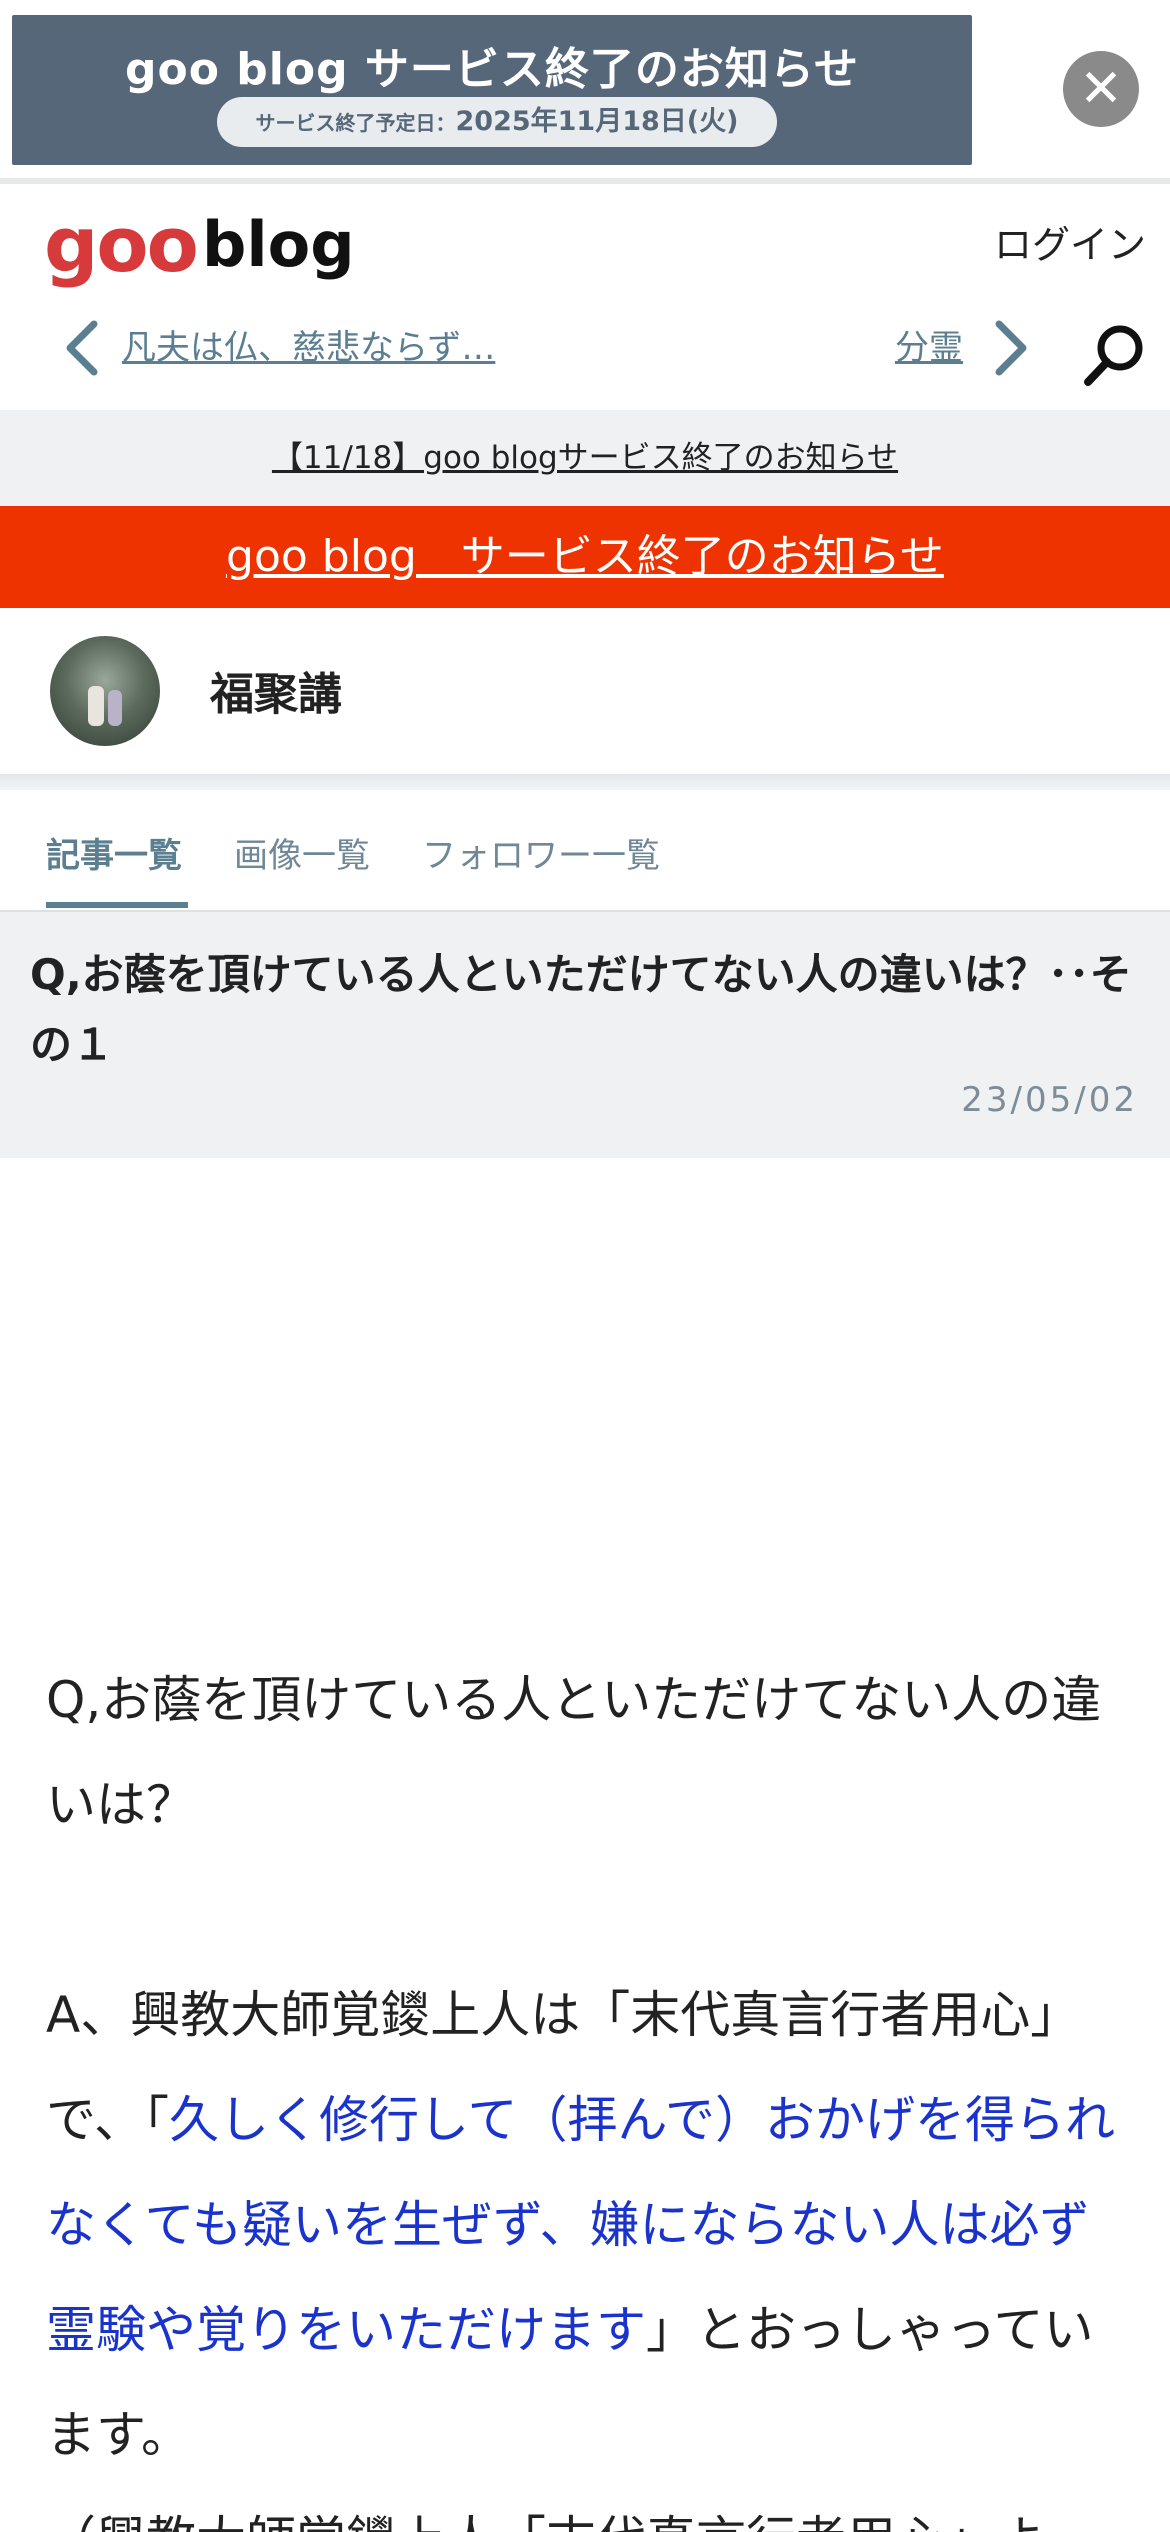 This screenshot has width=1170, height=2532. I want to click on logo-goo-text: goo, so click(121, 244).